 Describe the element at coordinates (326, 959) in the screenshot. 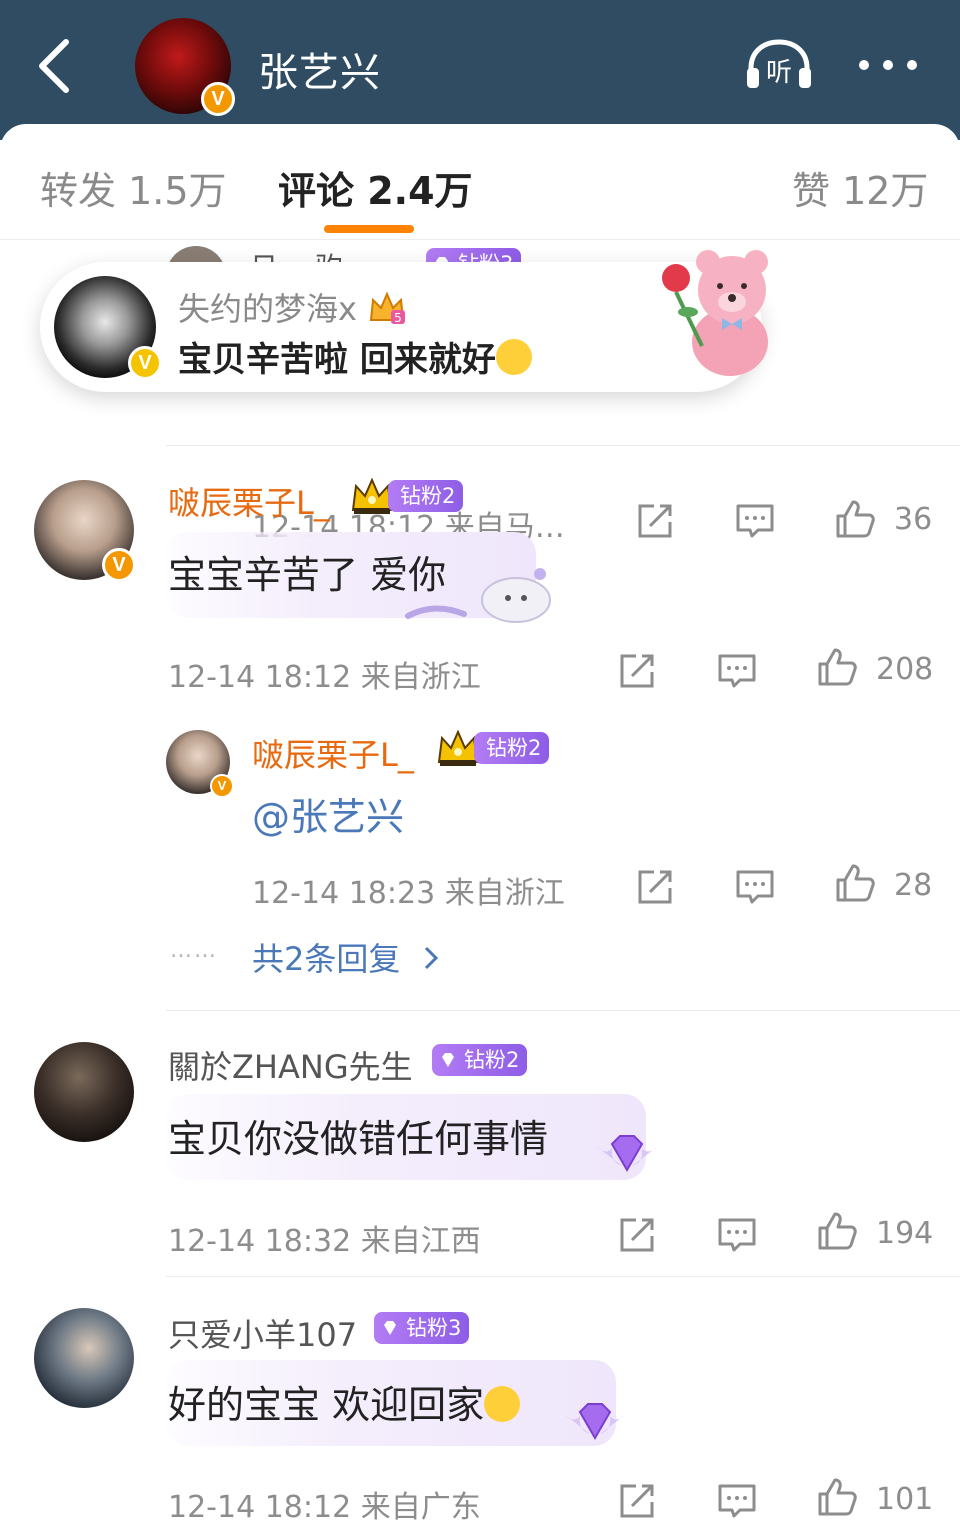

I see `view-more-replies-label: 共2条回复` at that location.